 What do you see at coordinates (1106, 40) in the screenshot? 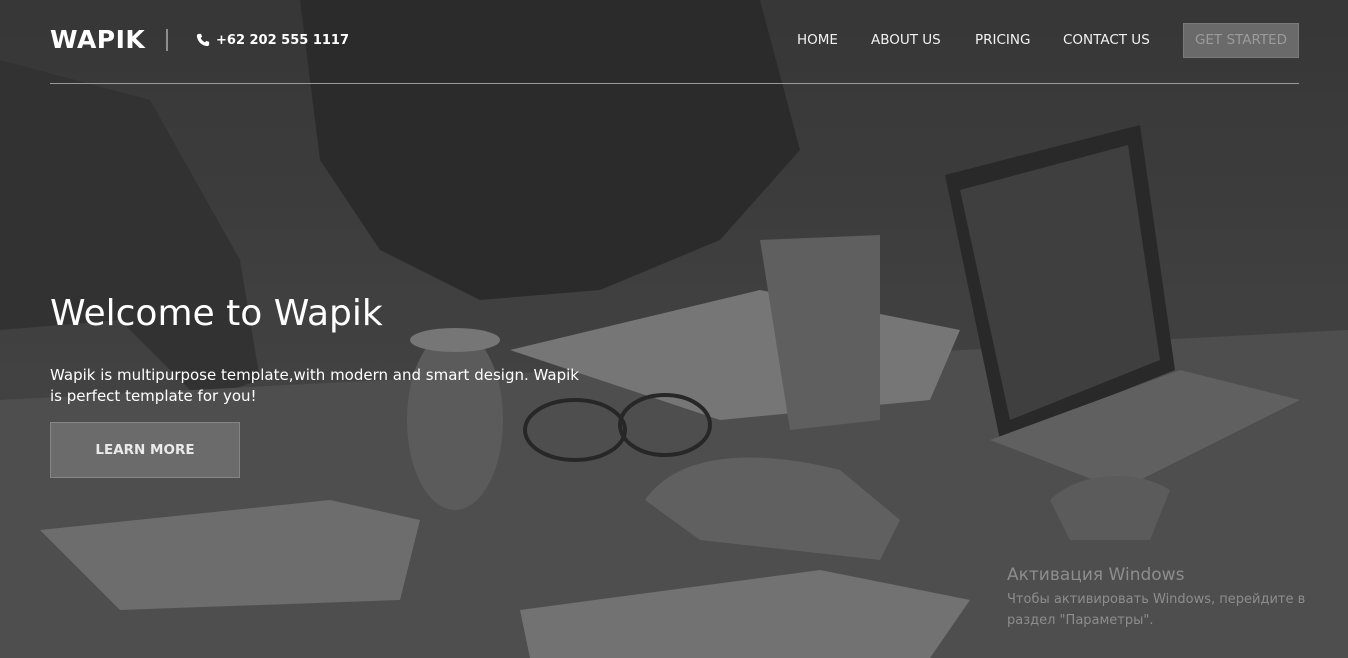
I see `nav-contact-us: CONTACT US` at bounding box center [1106, 40].